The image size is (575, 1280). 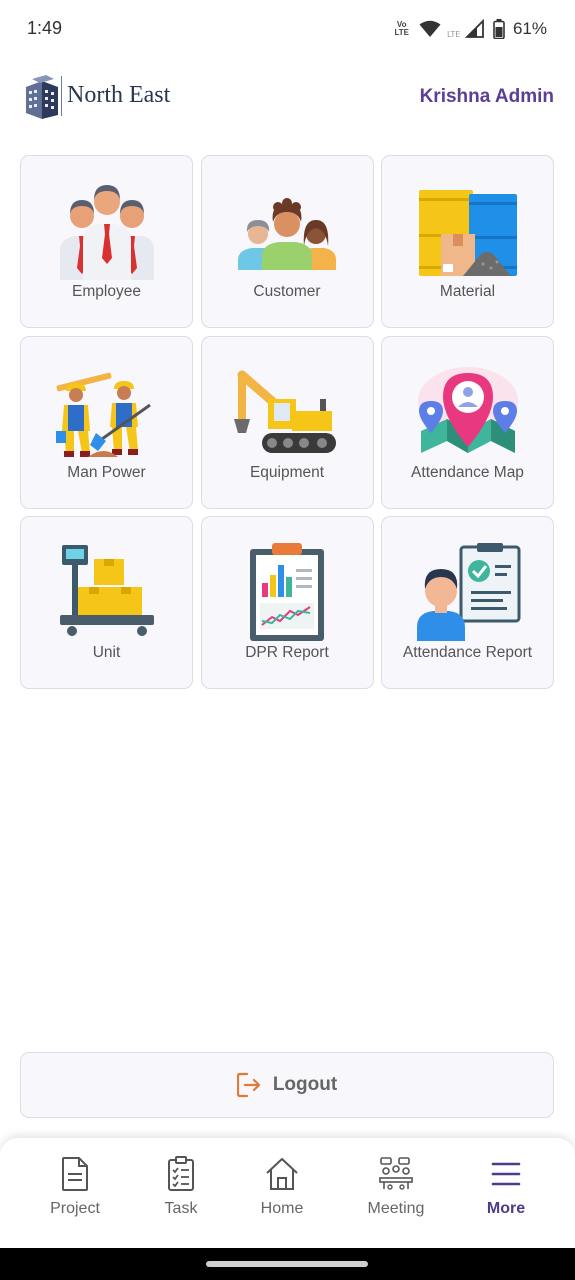 What do you see at coordinates (103, 414) in the screenshot?
I see `manpower-icon` at bounding box center [103, 414].